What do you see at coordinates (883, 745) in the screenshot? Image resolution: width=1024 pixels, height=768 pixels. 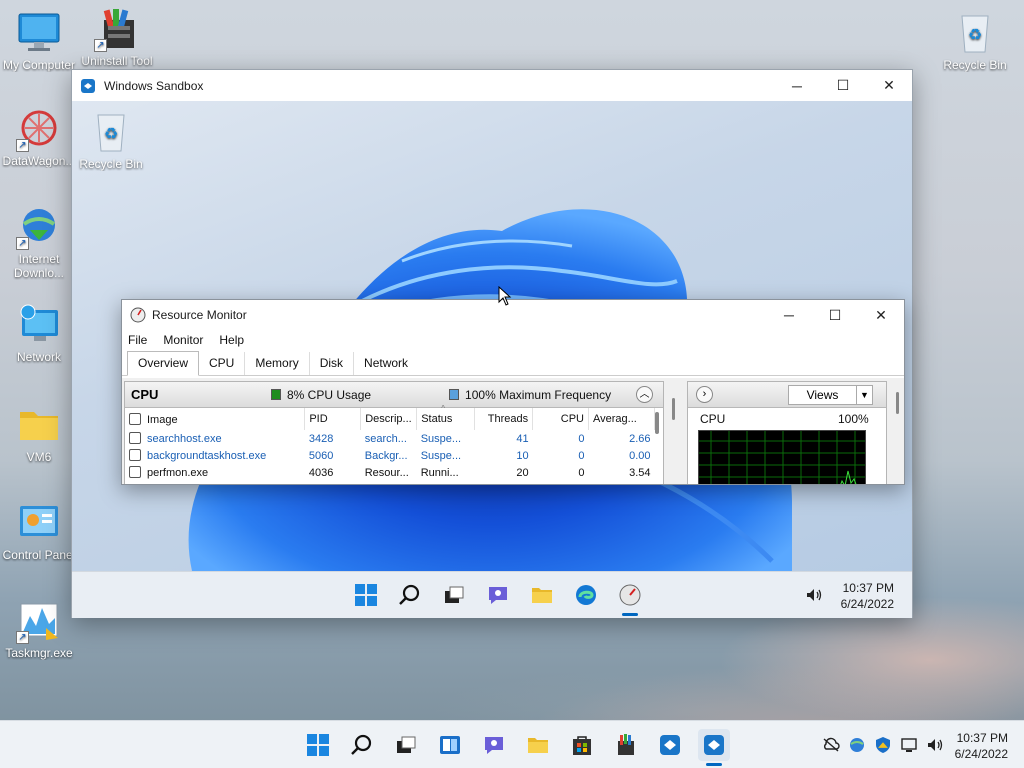 I see `security-warning-icon` at bounding box center [883, 745].